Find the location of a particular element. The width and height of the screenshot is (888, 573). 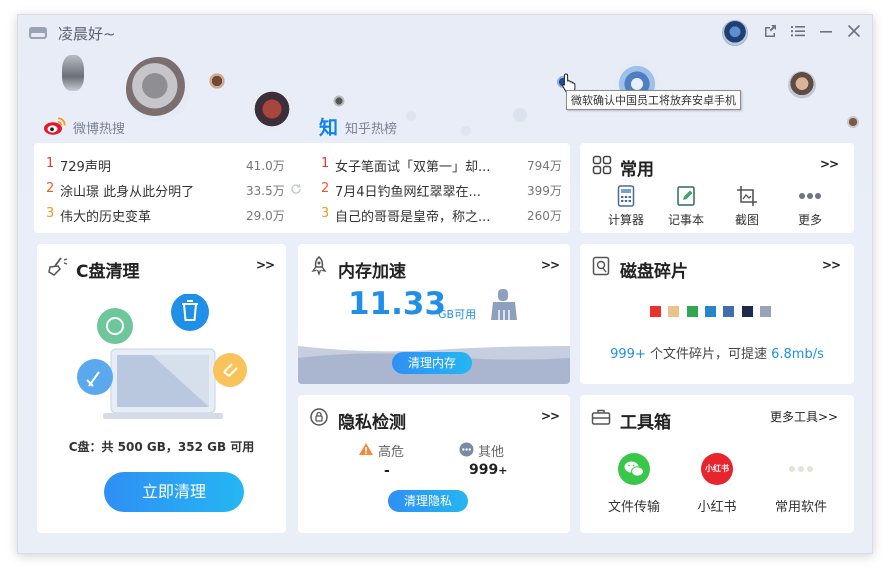

calculator-tool: 计算器 is located at coordinates (626, 206).